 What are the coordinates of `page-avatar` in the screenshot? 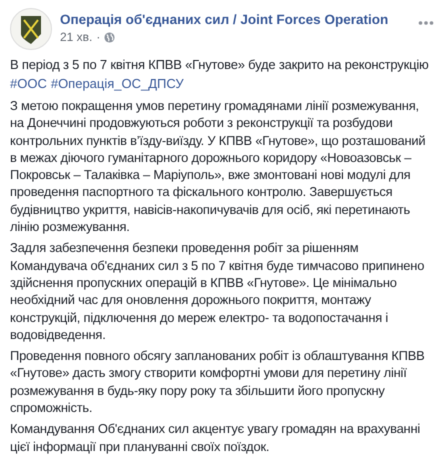 It's located at (31, 29).